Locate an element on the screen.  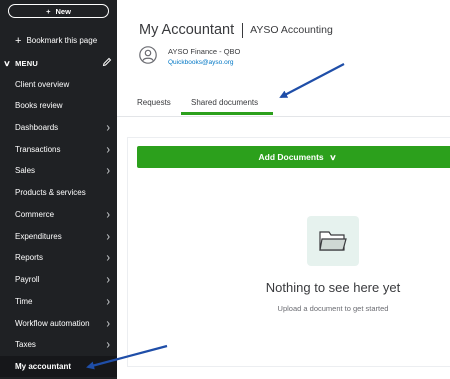
sidebar-item-commerce: Commerce › is located at coordinates (58, 214).